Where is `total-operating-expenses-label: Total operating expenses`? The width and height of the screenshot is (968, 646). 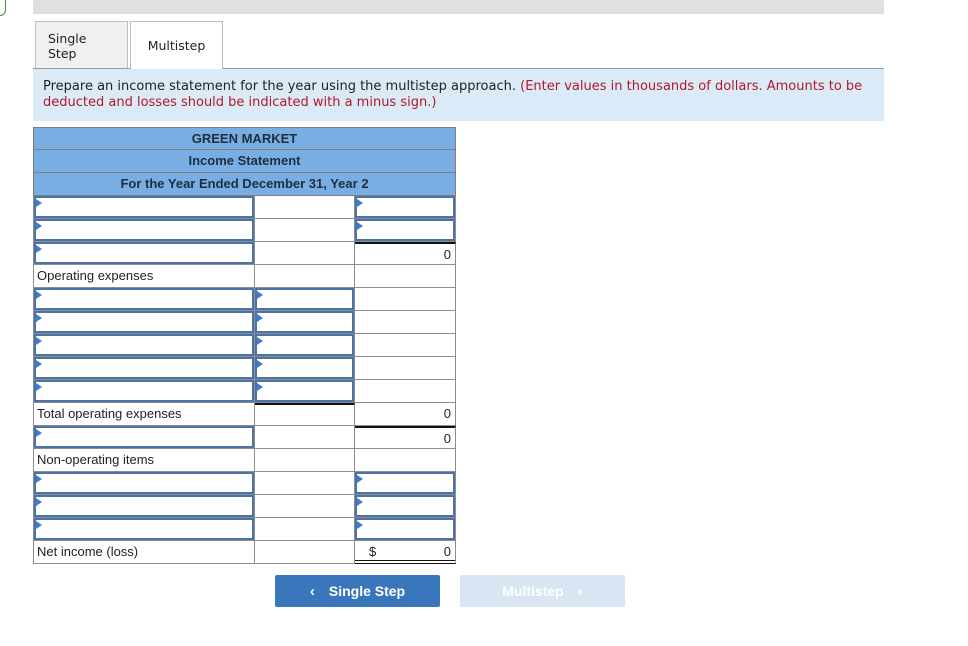 total-operating-expenses-label: Total operating expenses is located at coordinates (144, 414).